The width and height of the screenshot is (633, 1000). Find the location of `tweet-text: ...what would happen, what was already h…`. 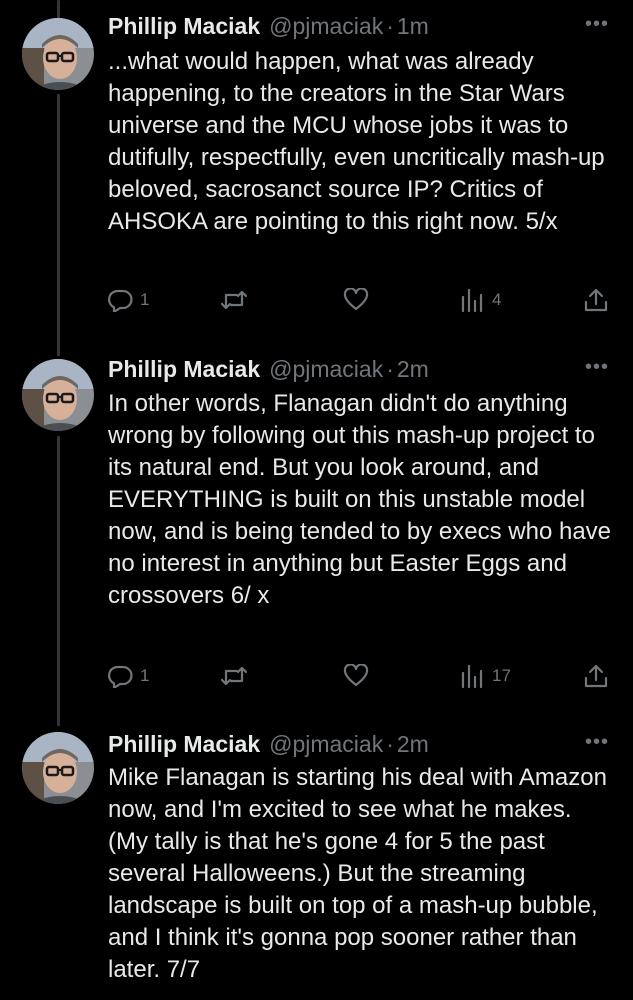

tweet-text: ...what would happen, what was already h… is located at coordinates (356, 141).